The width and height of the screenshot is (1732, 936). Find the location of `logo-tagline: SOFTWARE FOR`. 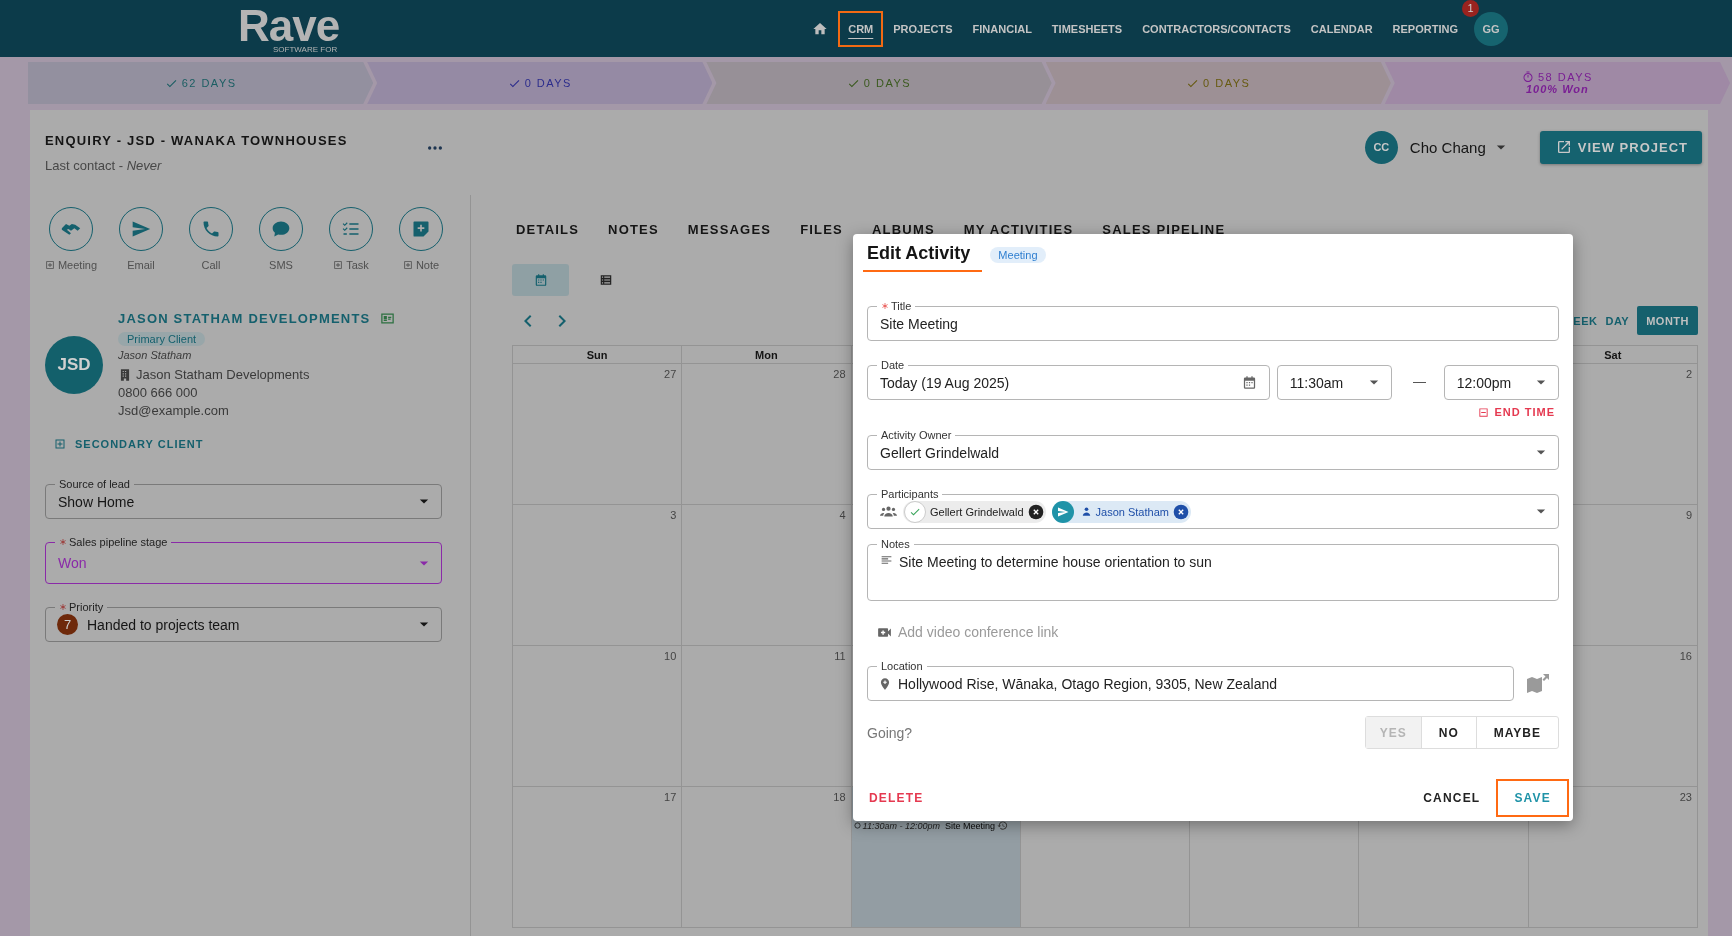

logo-tagline: SOFTWARE FOR is located at coordinates (305, 49).